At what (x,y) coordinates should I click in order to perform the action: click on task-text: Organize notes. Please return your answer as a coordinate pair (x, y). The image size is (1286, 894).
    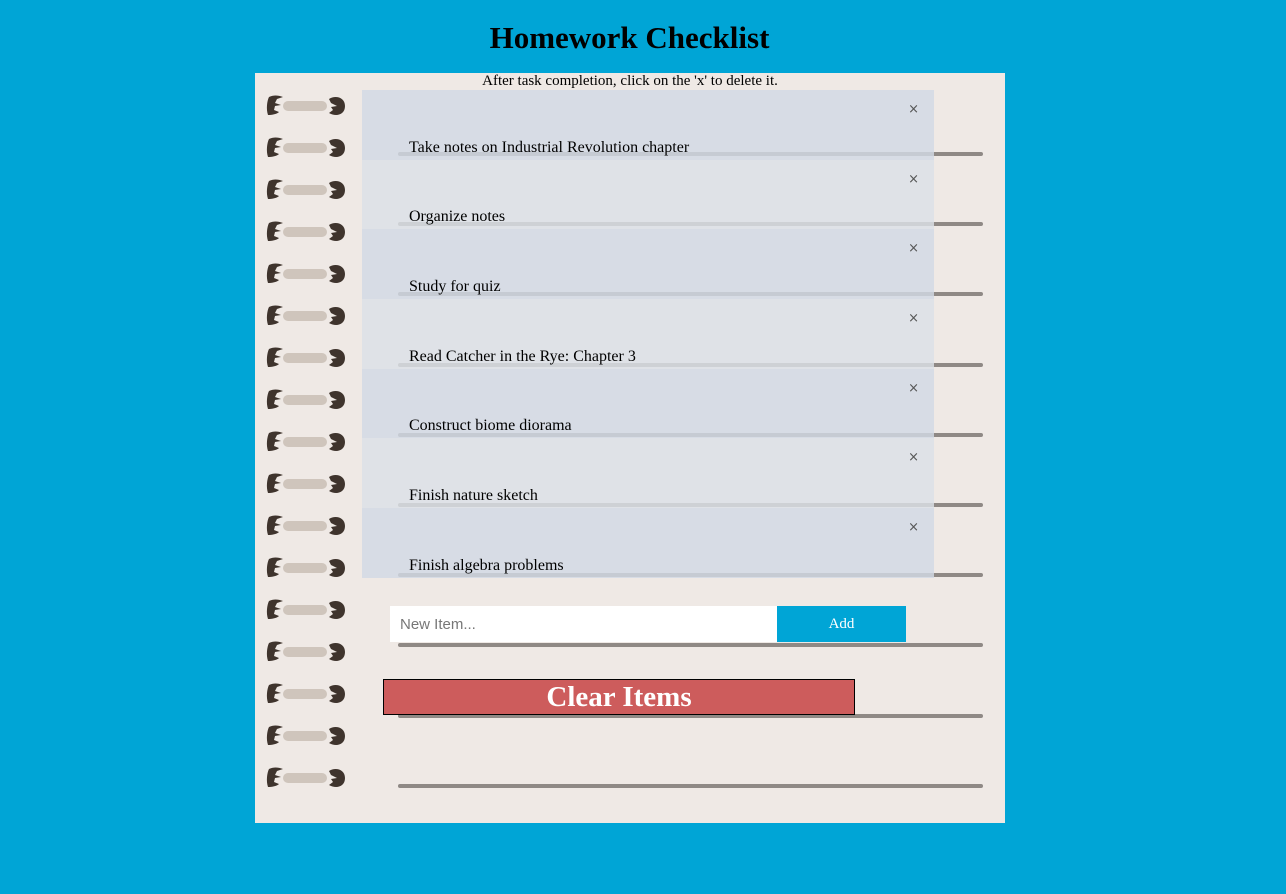
    Looking at the image, I should click on (457, 217).